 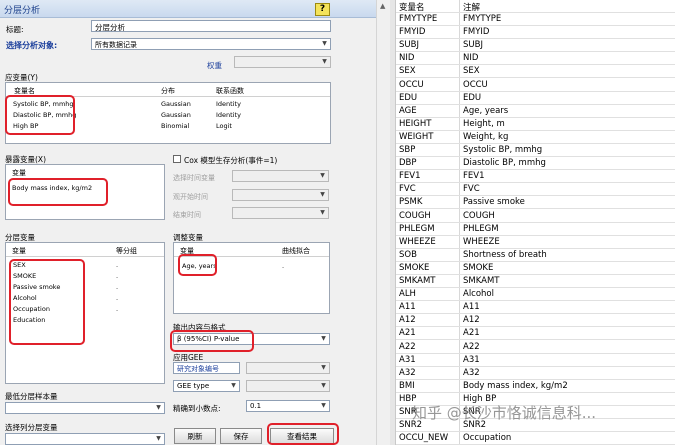 I want to click on table-row: BMI Body mass index, kg/m2, so click(x=535, y=386).